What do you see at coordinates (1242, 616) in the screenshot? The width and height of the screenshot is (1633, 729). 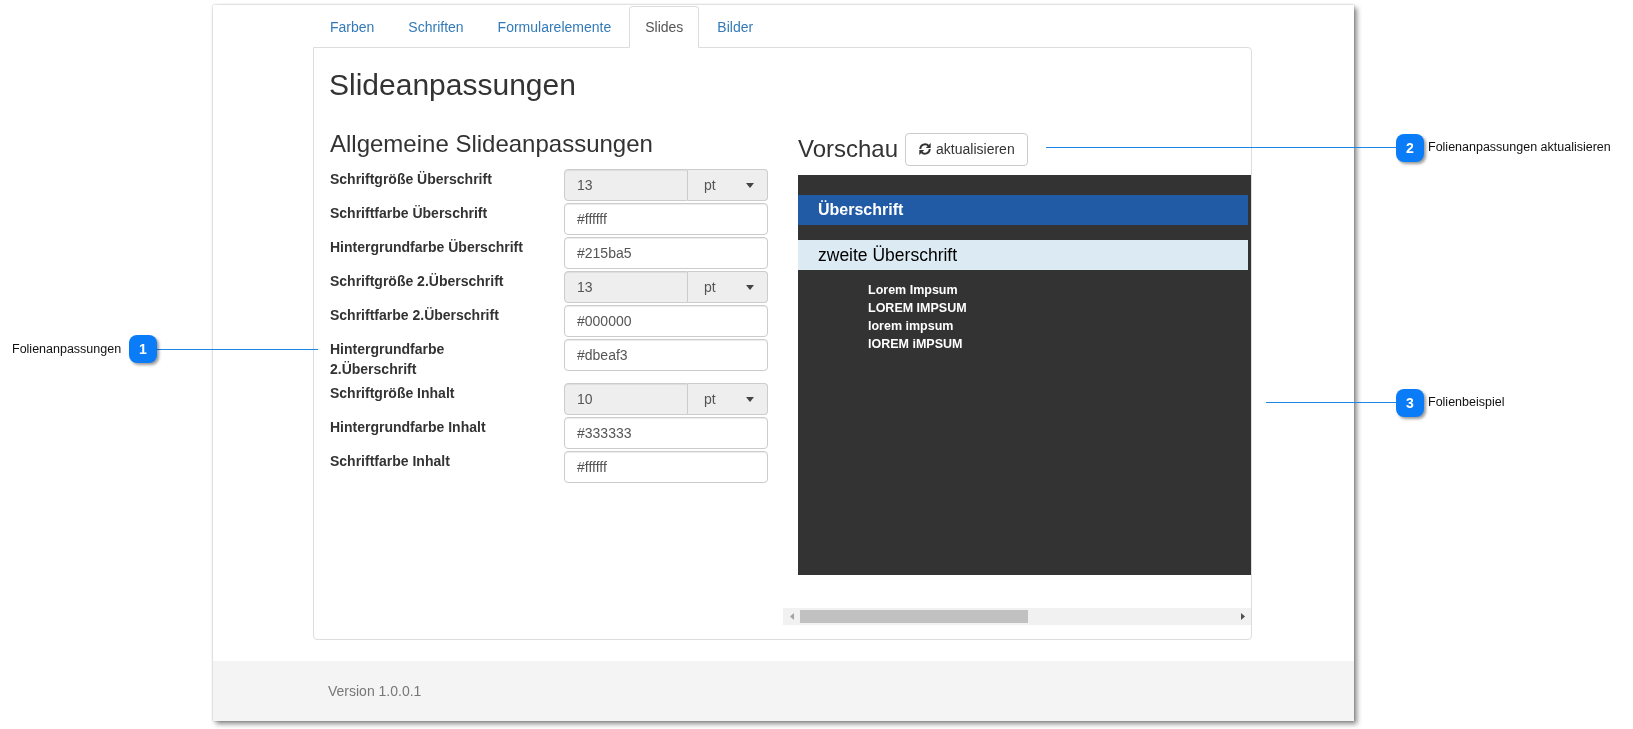 I see `scroll-right-arrow-icon` at bounding box center [1242, 616].